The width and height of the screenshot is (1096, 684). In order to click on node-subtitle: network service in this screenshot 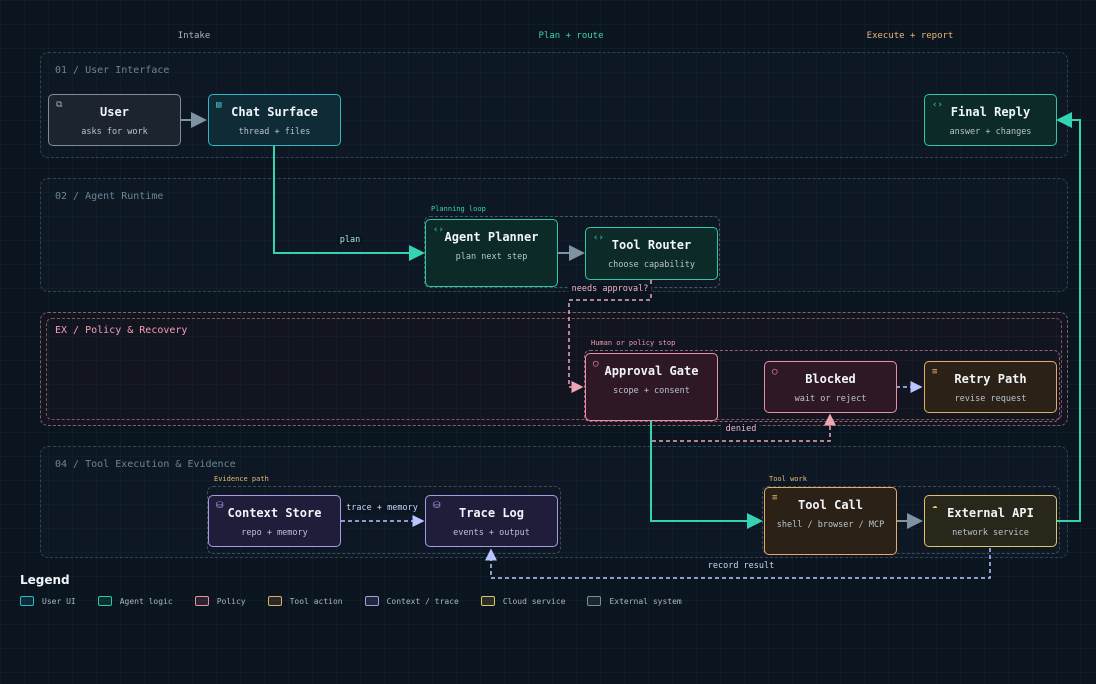, I will do `click(990, 533)`.